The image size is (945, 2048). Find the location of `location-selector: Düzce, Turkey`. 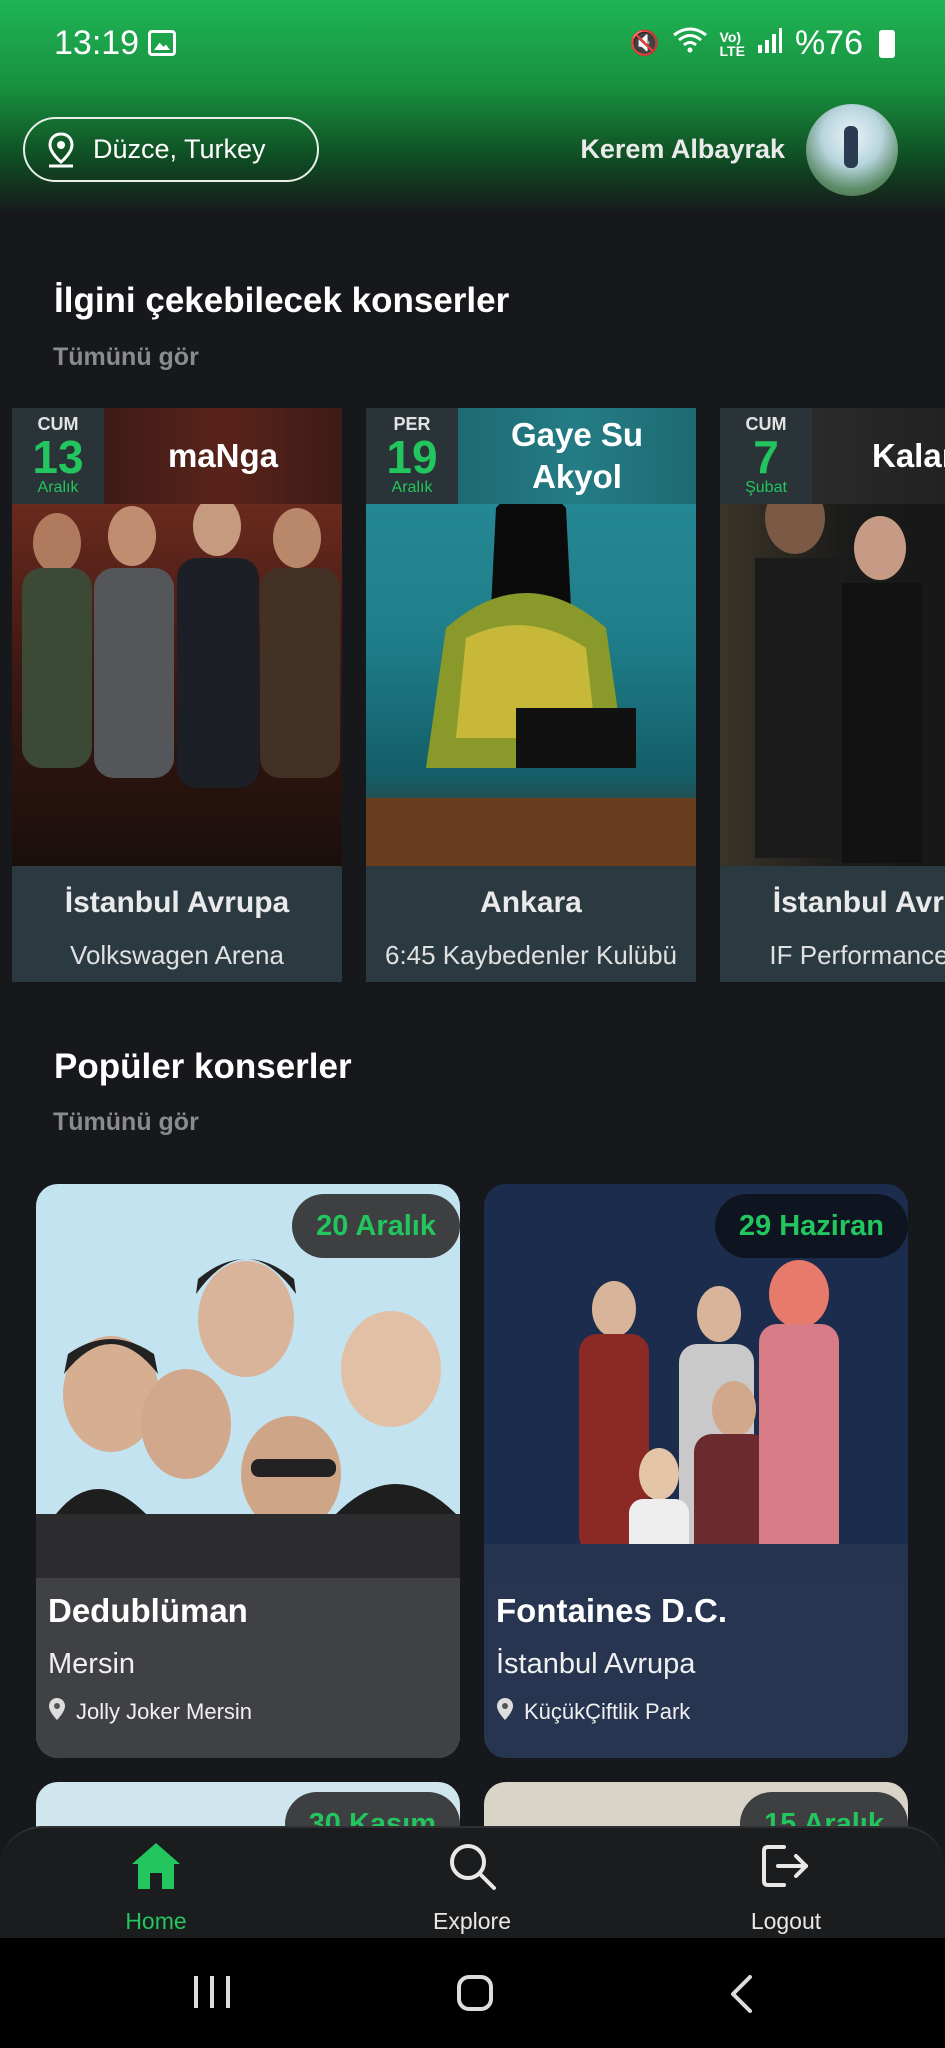

location-selector: Düzce, Turkey is located at coordinates (171, 149).